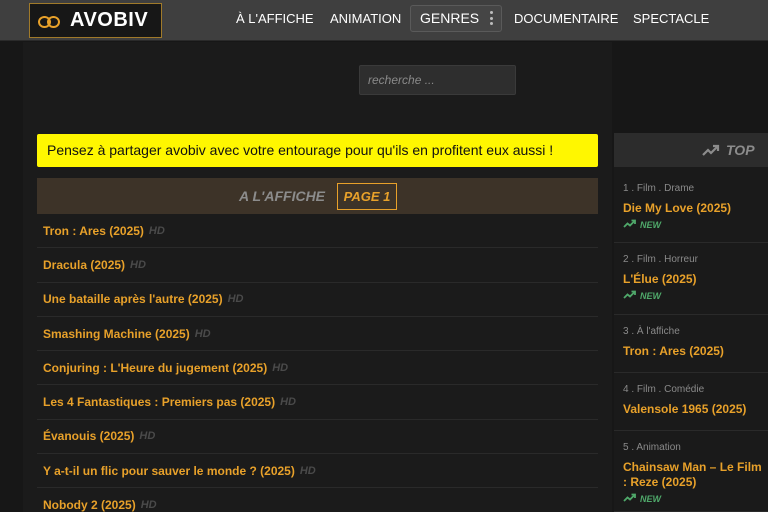 The image size is (768, 512). What do you see at coordinates (88, 436) in the screenshot?
I see `movie-title: Évanouis (2025)` at bounding box center [88, 436].